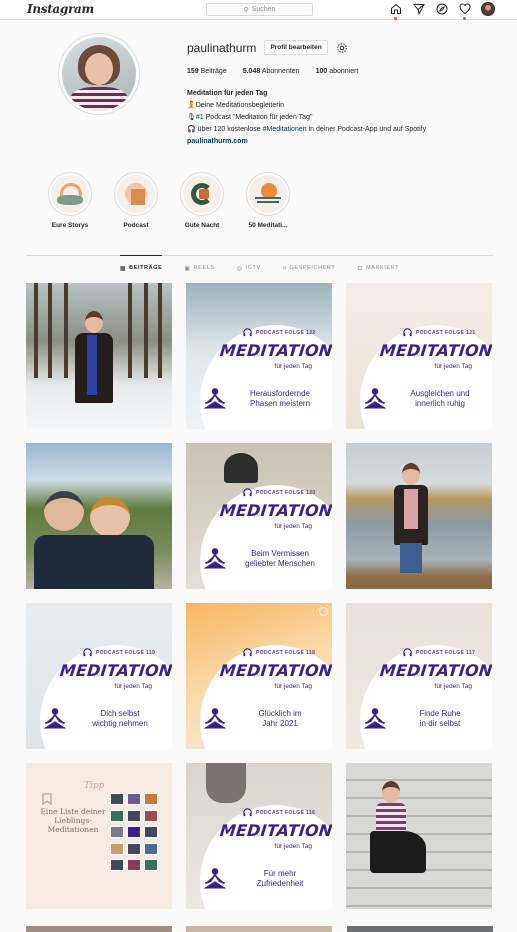 This screenshot has height=932, width=517. Describe the element at coordinates (135, 833) in the screenshot. I see `playlist-covers` at that location.